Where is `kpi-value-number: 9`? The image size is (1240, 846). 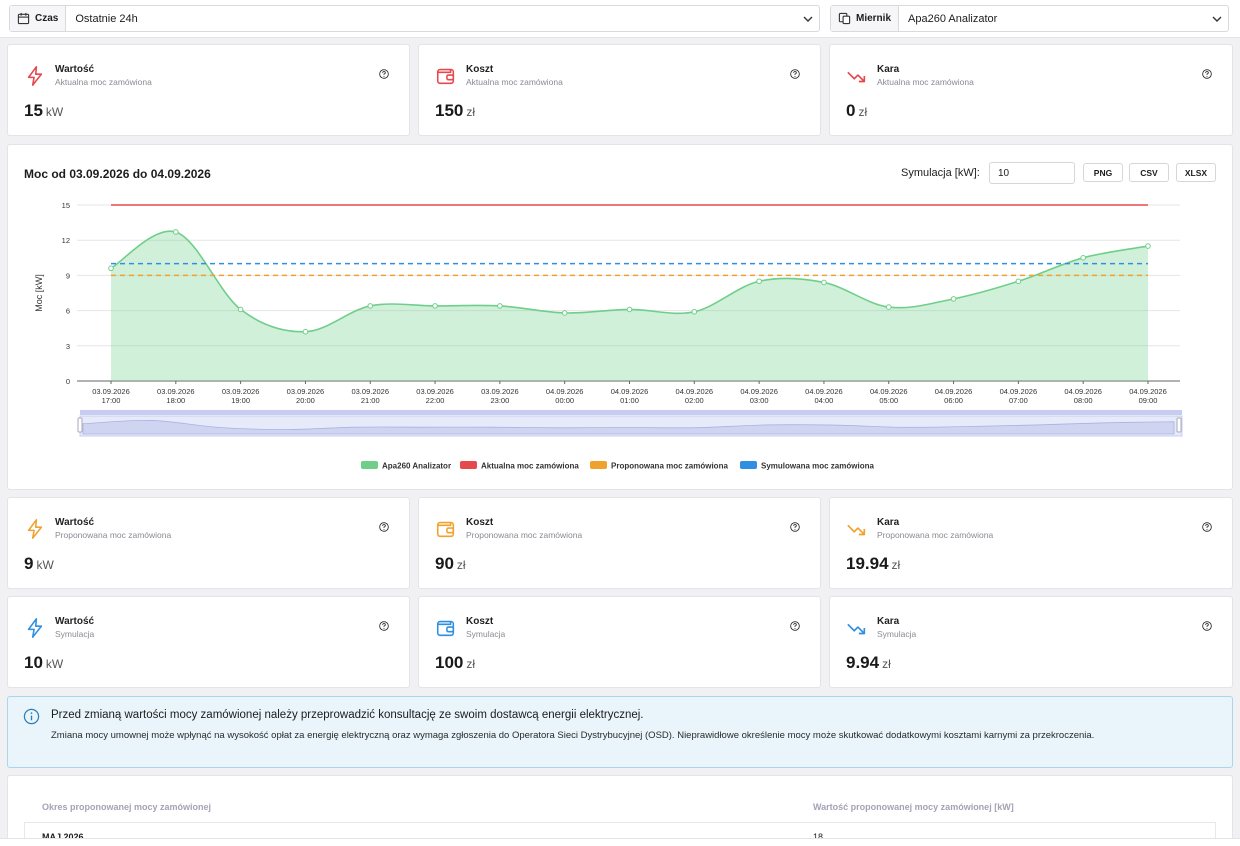 kpi-value-number: 9 is located at coordinates (29, 563).